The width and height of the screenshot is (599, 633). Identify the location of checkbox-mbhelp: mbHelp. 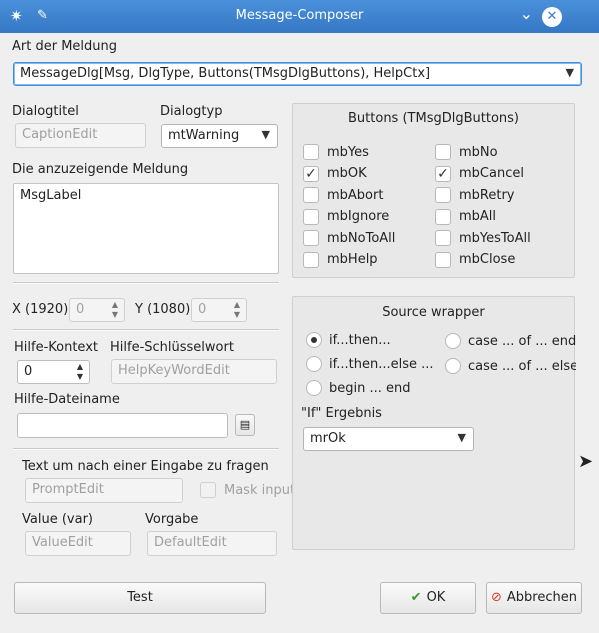
(340, 259).